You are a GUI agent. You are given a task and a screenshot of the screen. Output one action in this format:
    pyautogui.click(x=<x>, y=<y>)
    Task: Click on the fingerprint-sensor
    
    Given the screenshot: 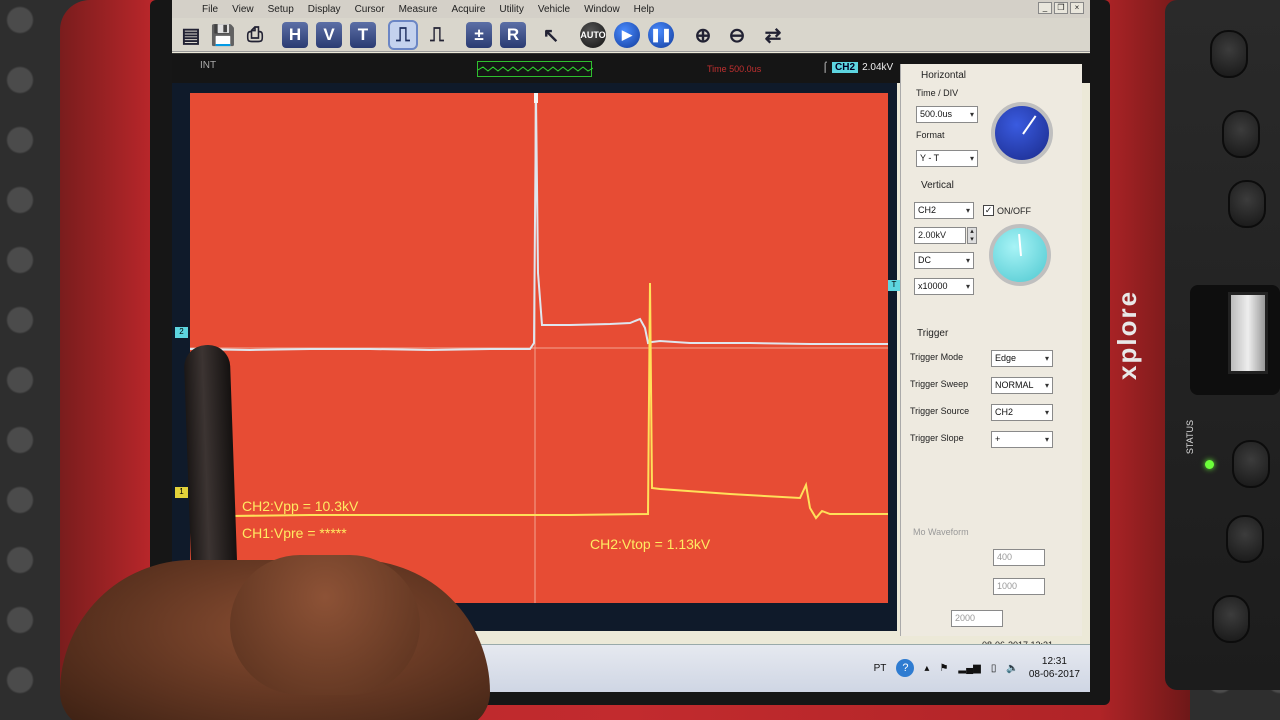 What is the action you would take?
    pyautogui.click(x=1248, y=333)
    